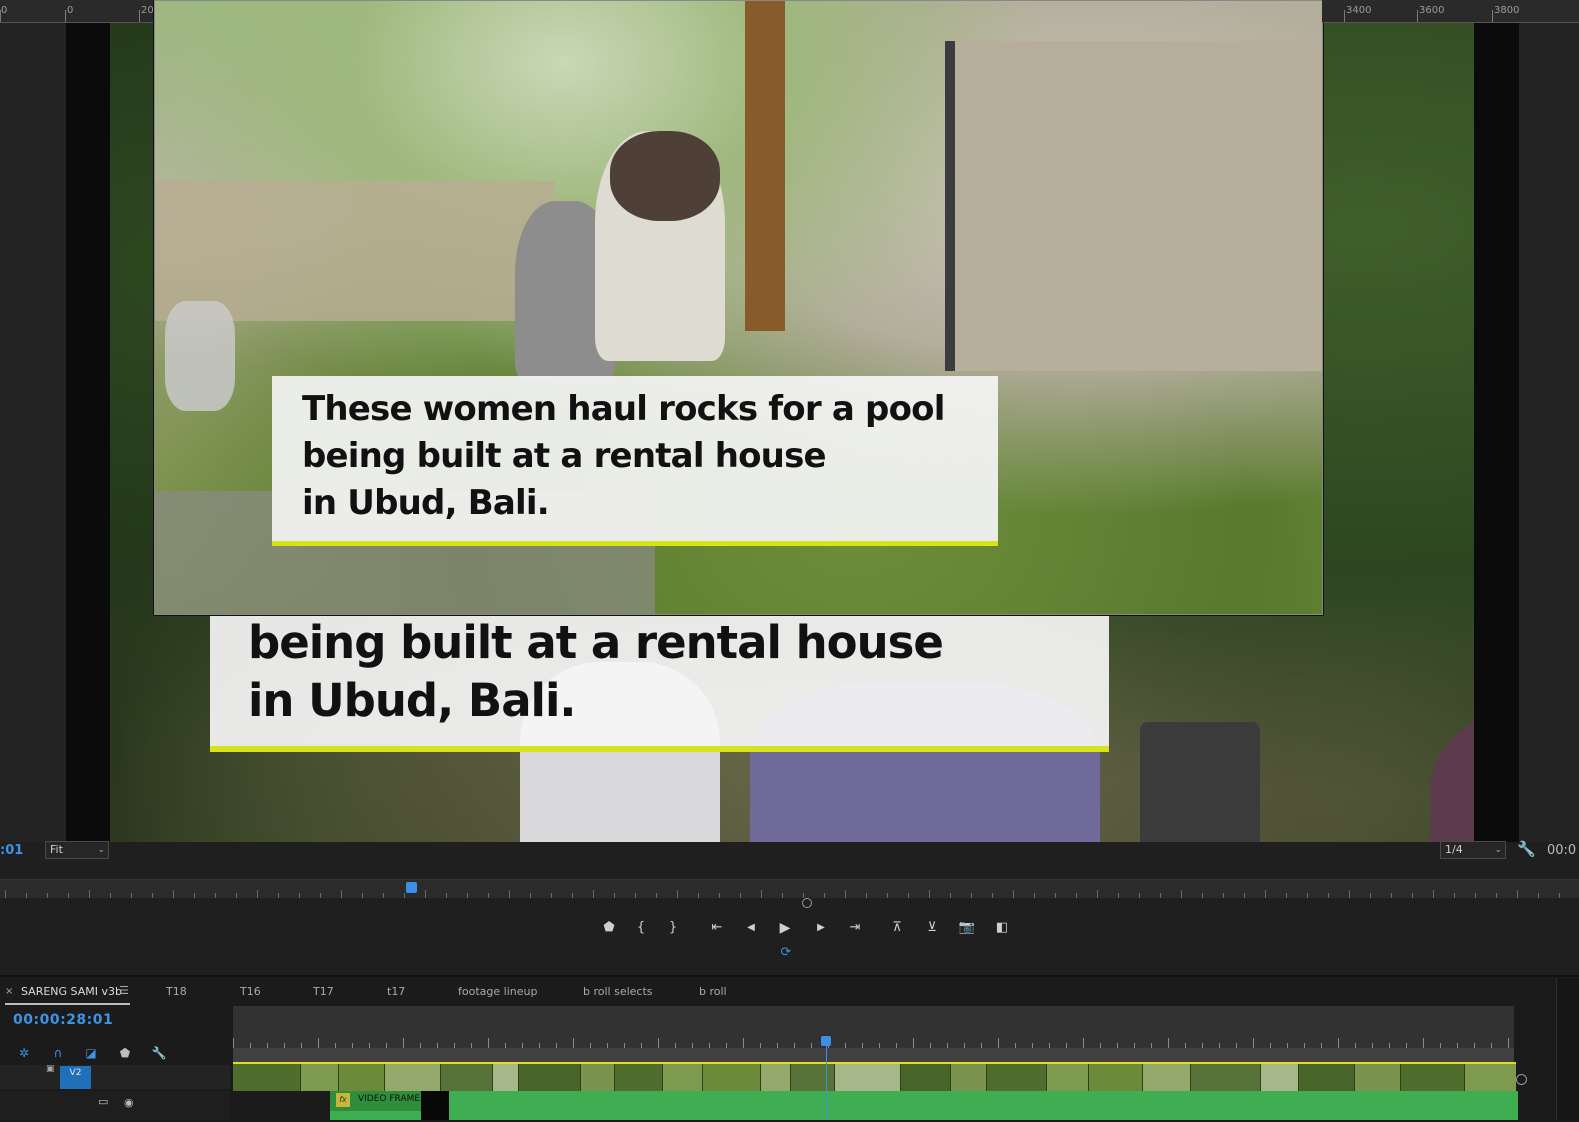  What do you see at coordinates (618, 991) in the screenshot?
I see `tab-b-roll-selects: b roll selects` at bounding box center [618, 991].